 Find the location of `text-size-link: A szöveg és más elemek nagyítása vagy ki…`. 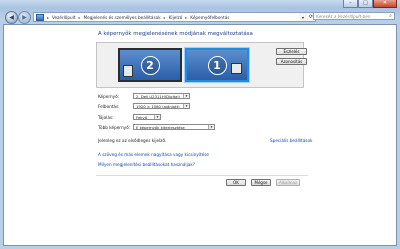

text-size-link: A szöveg és más elemek nagyítása vagy ki… is located at coordinates (153, 154).